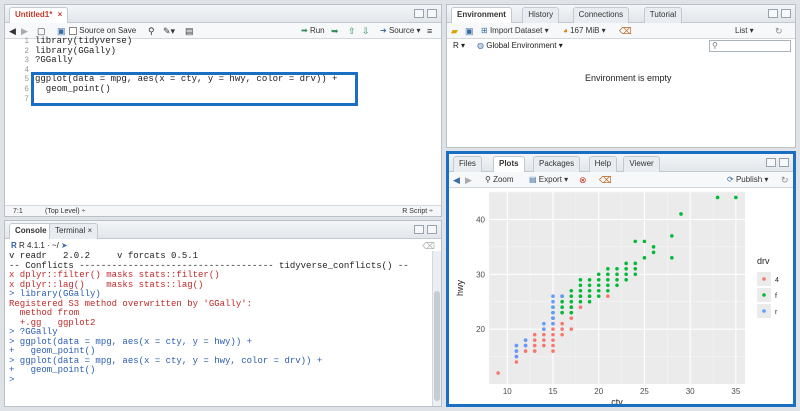 The width and height of the screenshot is (800, 411). I want to click on goto-dir-icon: ➤, so click(64, 245).